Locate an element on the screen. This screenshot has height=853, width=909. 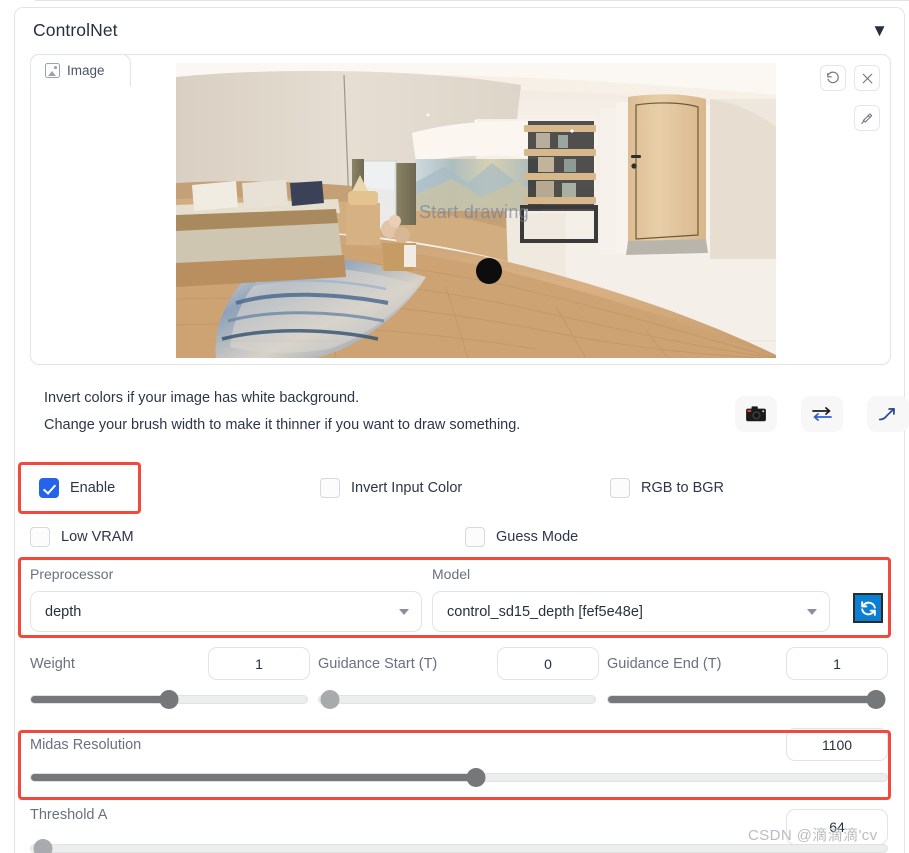
close-icon is located at coordinates (867, 78).